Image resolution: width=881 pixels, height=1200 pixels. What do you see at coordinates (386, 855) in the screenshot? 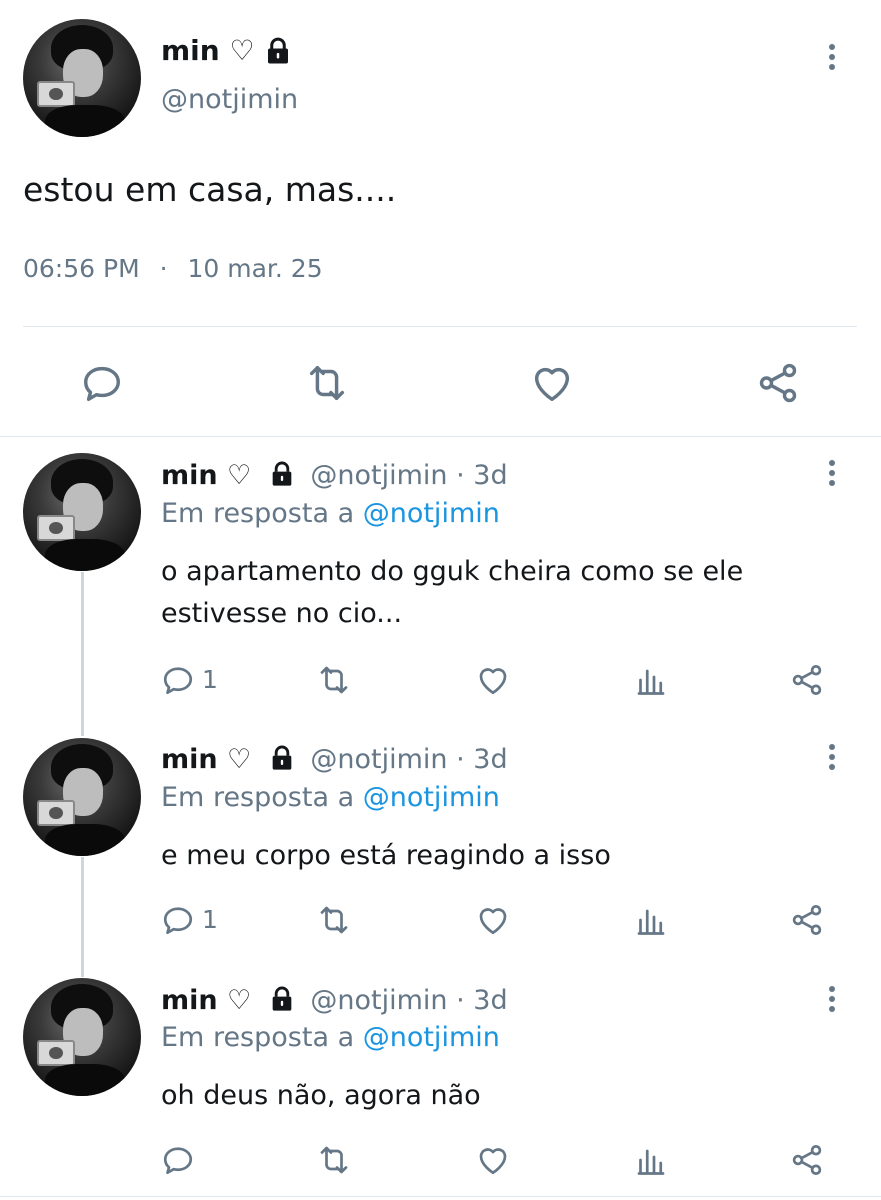
I see `reply-text-line: e meu corpo está reagindo a isso` at bounding box center [386, 855].